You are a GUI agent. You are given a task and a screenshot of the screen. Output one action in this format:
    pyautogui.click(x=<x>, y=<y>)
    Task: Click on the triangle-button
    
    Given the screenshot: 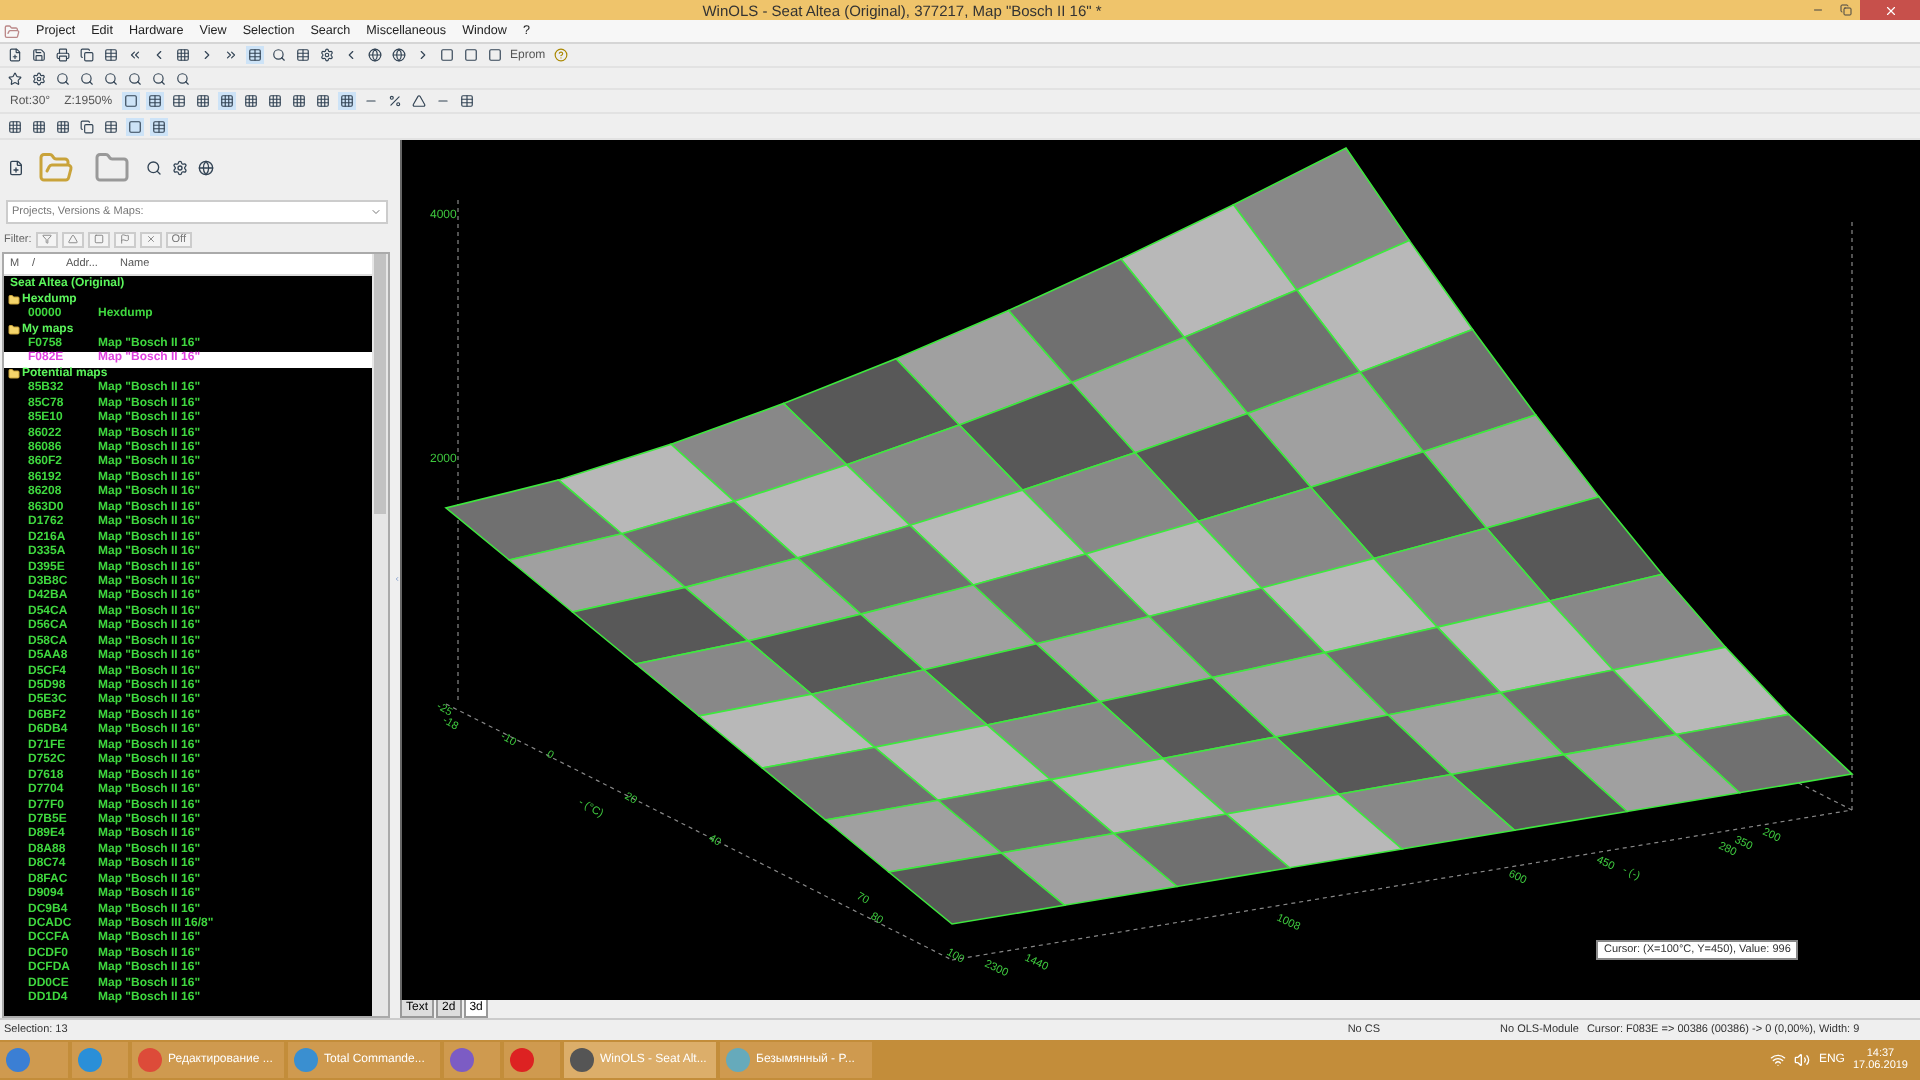 What is the action you would take?
    pyautogui.click(x=419, y=101)
    